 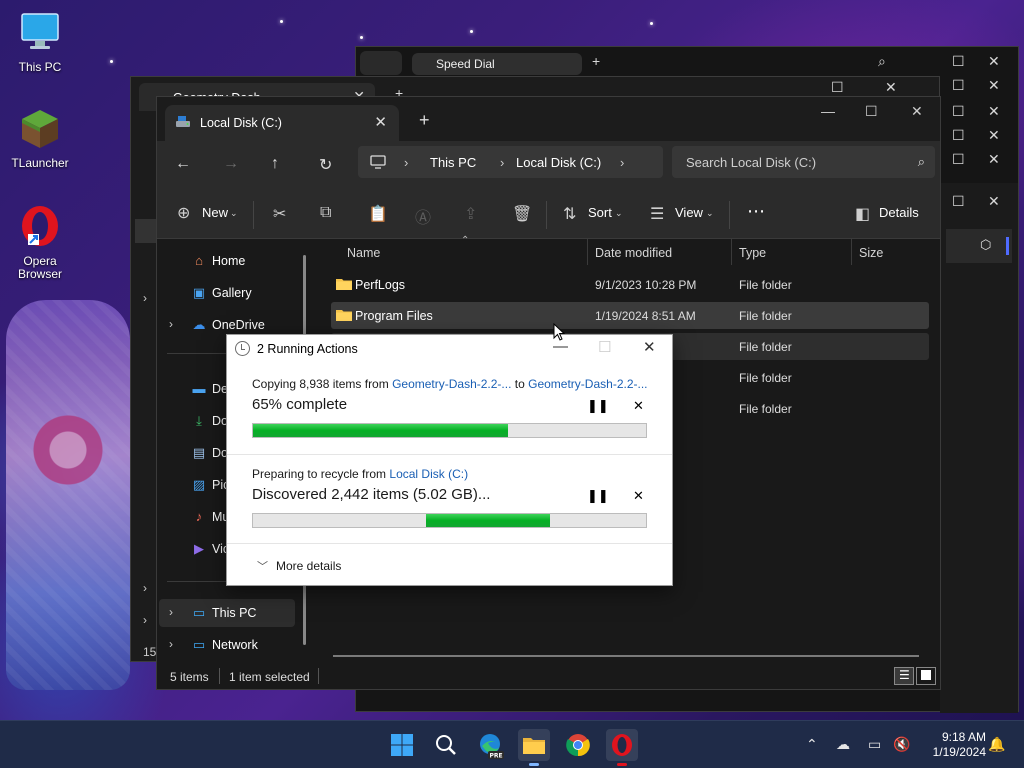 I want to click on column-header-name: Name, so click(x=363, y=253).